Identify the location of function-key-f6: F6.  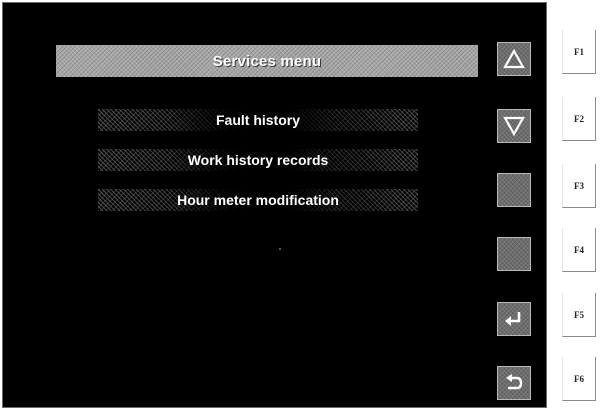
(579, 379).